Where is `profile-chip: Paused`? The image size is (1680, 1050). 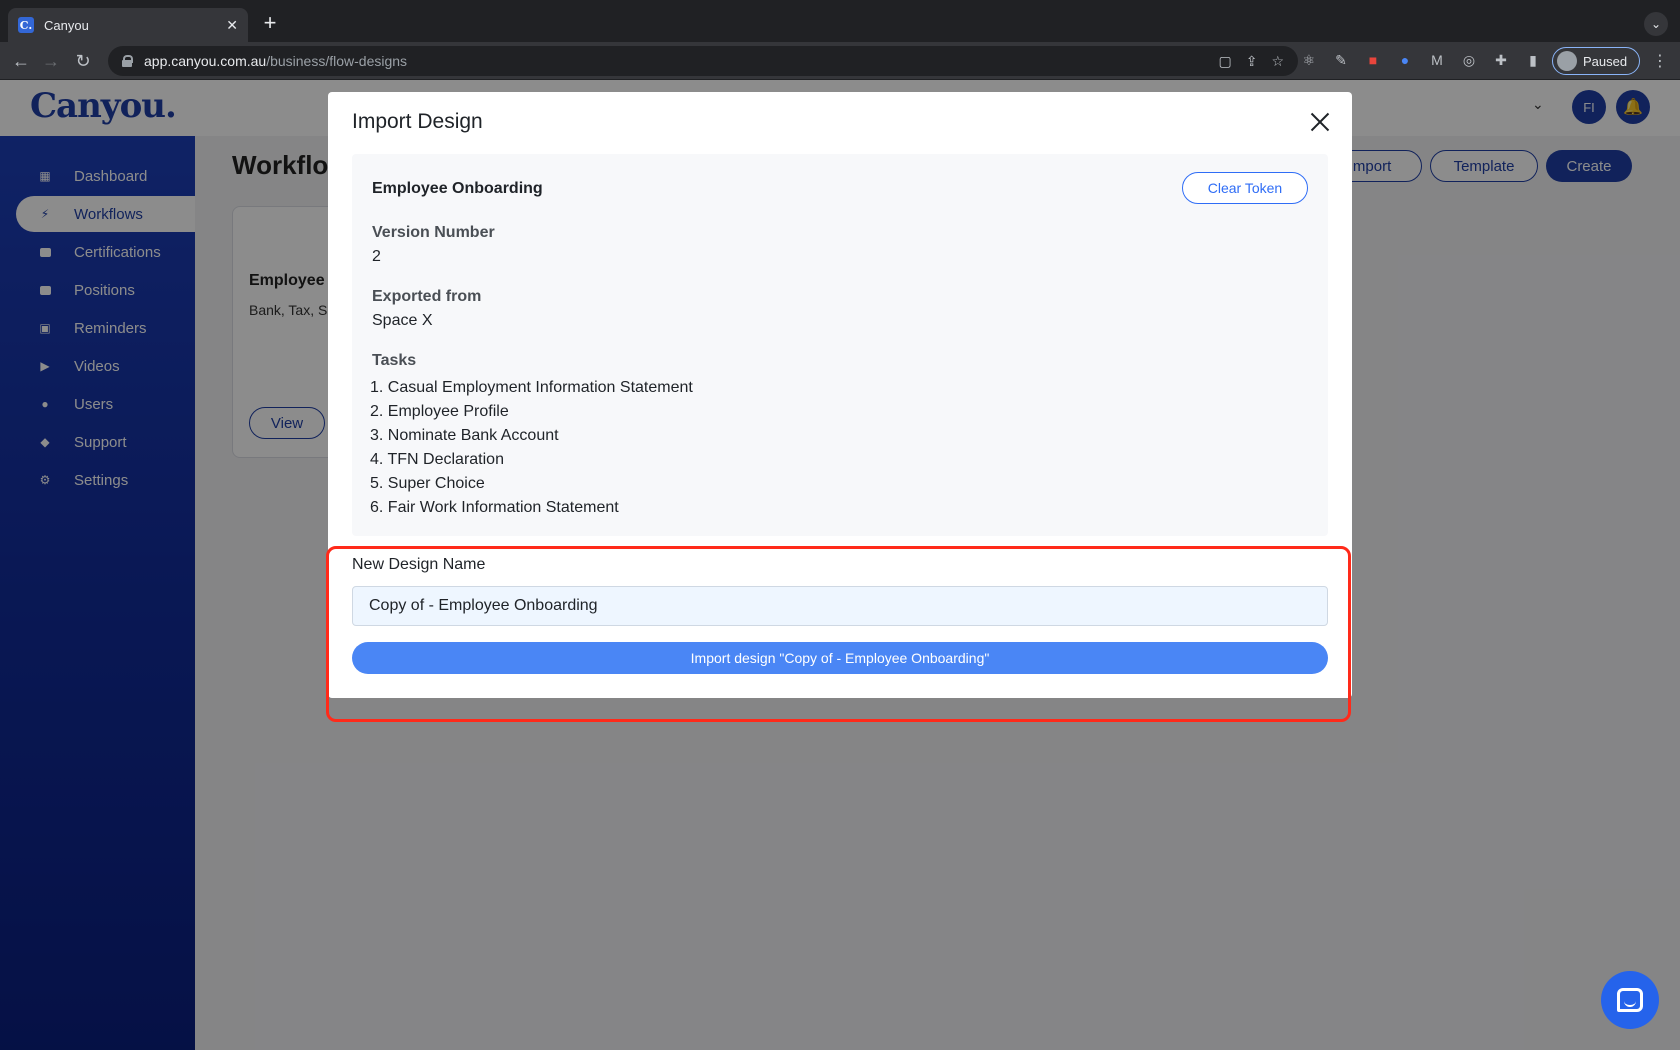 profile-chip: Paused is located at coordinates (1596, 61).